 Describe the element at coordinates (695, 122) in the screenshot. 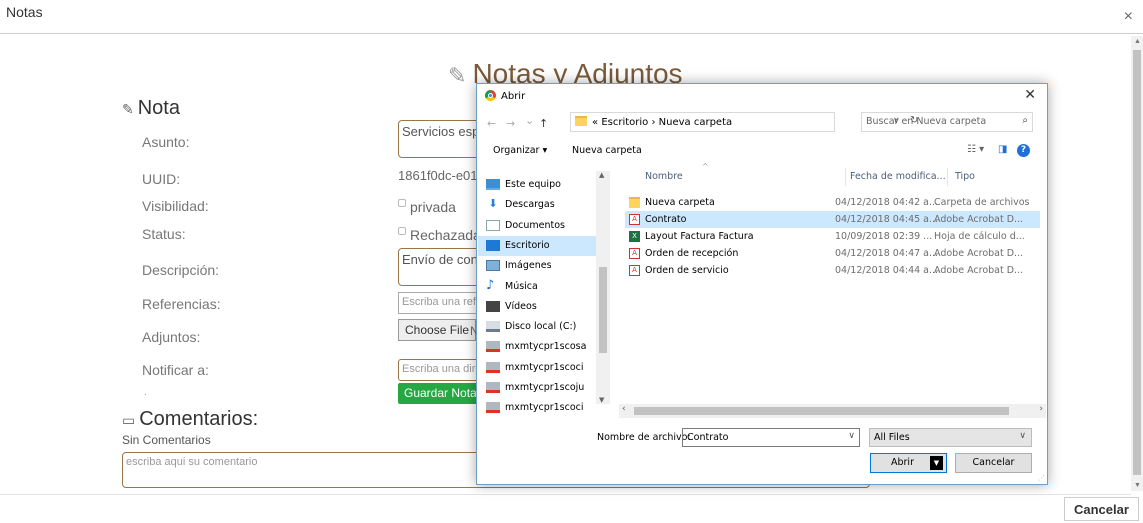

I see `breadcrumb-nueva-carpeta: Nueva carpeta` at that location.